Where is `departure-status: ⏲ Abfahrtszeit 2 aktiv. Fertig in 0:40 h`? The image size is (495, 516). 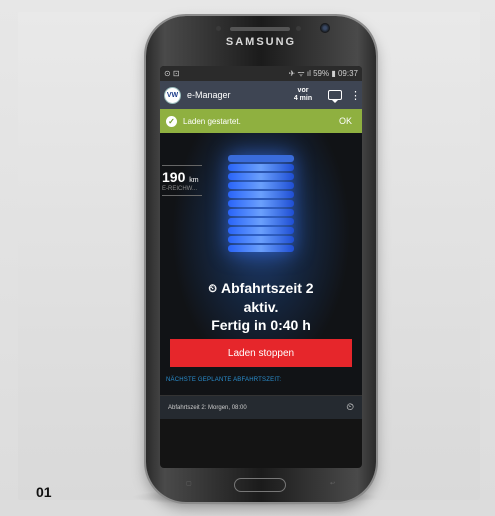
departure-status: ⏲ Abfahrtszeit 2 aktiv. Fertig in 0:40 h is located at coordinates (261, 306).